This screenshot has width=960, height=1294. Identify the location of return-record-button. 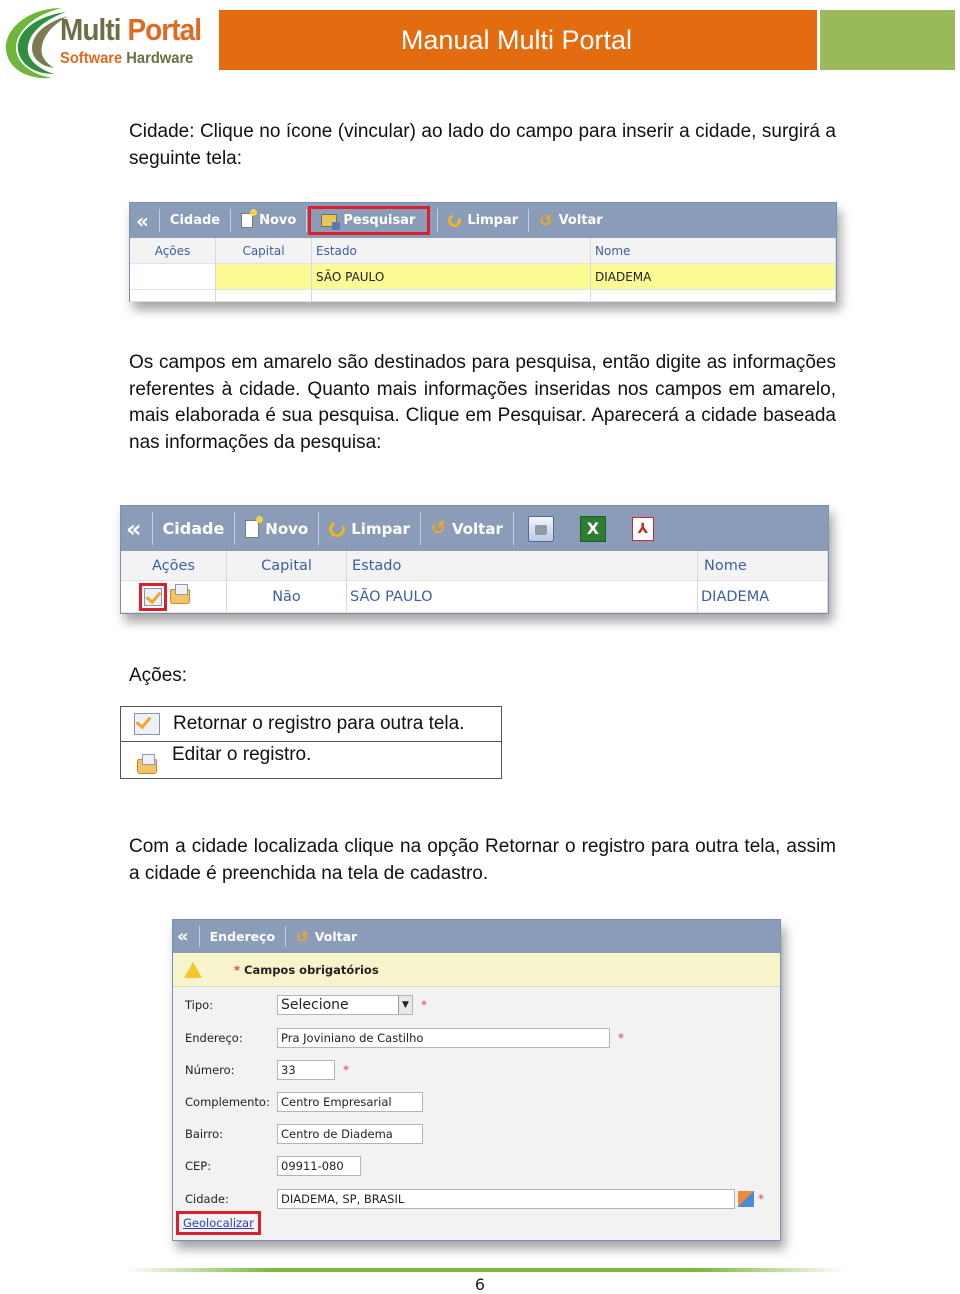
(152, 596).